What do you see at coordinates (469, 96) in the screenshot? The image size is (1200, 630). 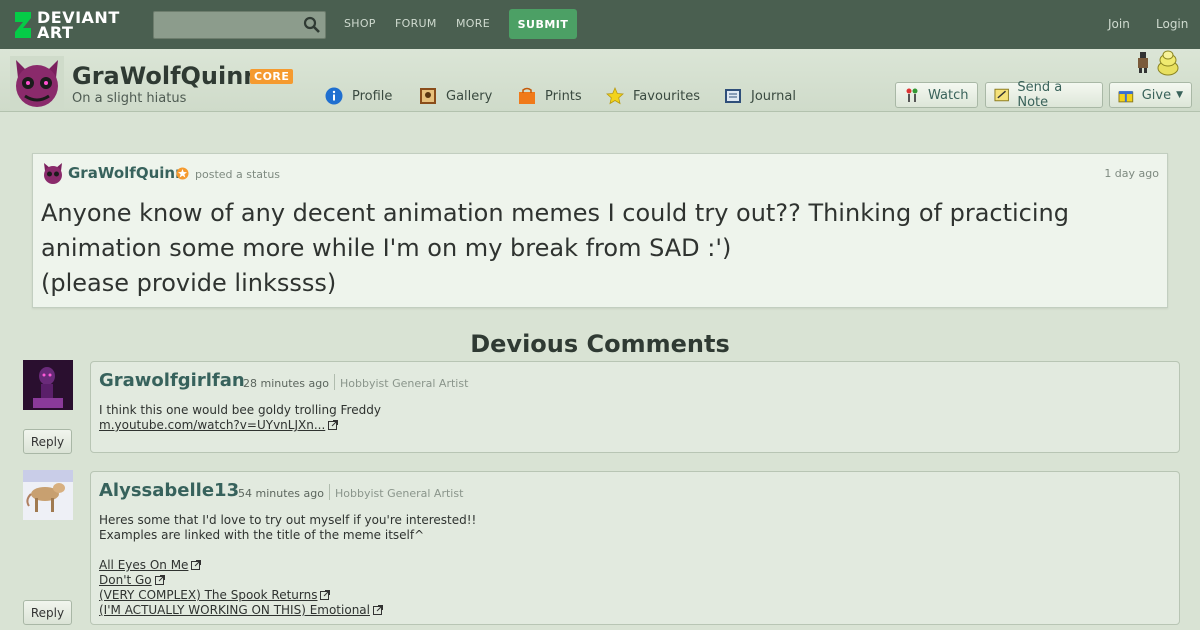 I see `tab-gallery-label: Gallery` at bounding box center [469, 96].